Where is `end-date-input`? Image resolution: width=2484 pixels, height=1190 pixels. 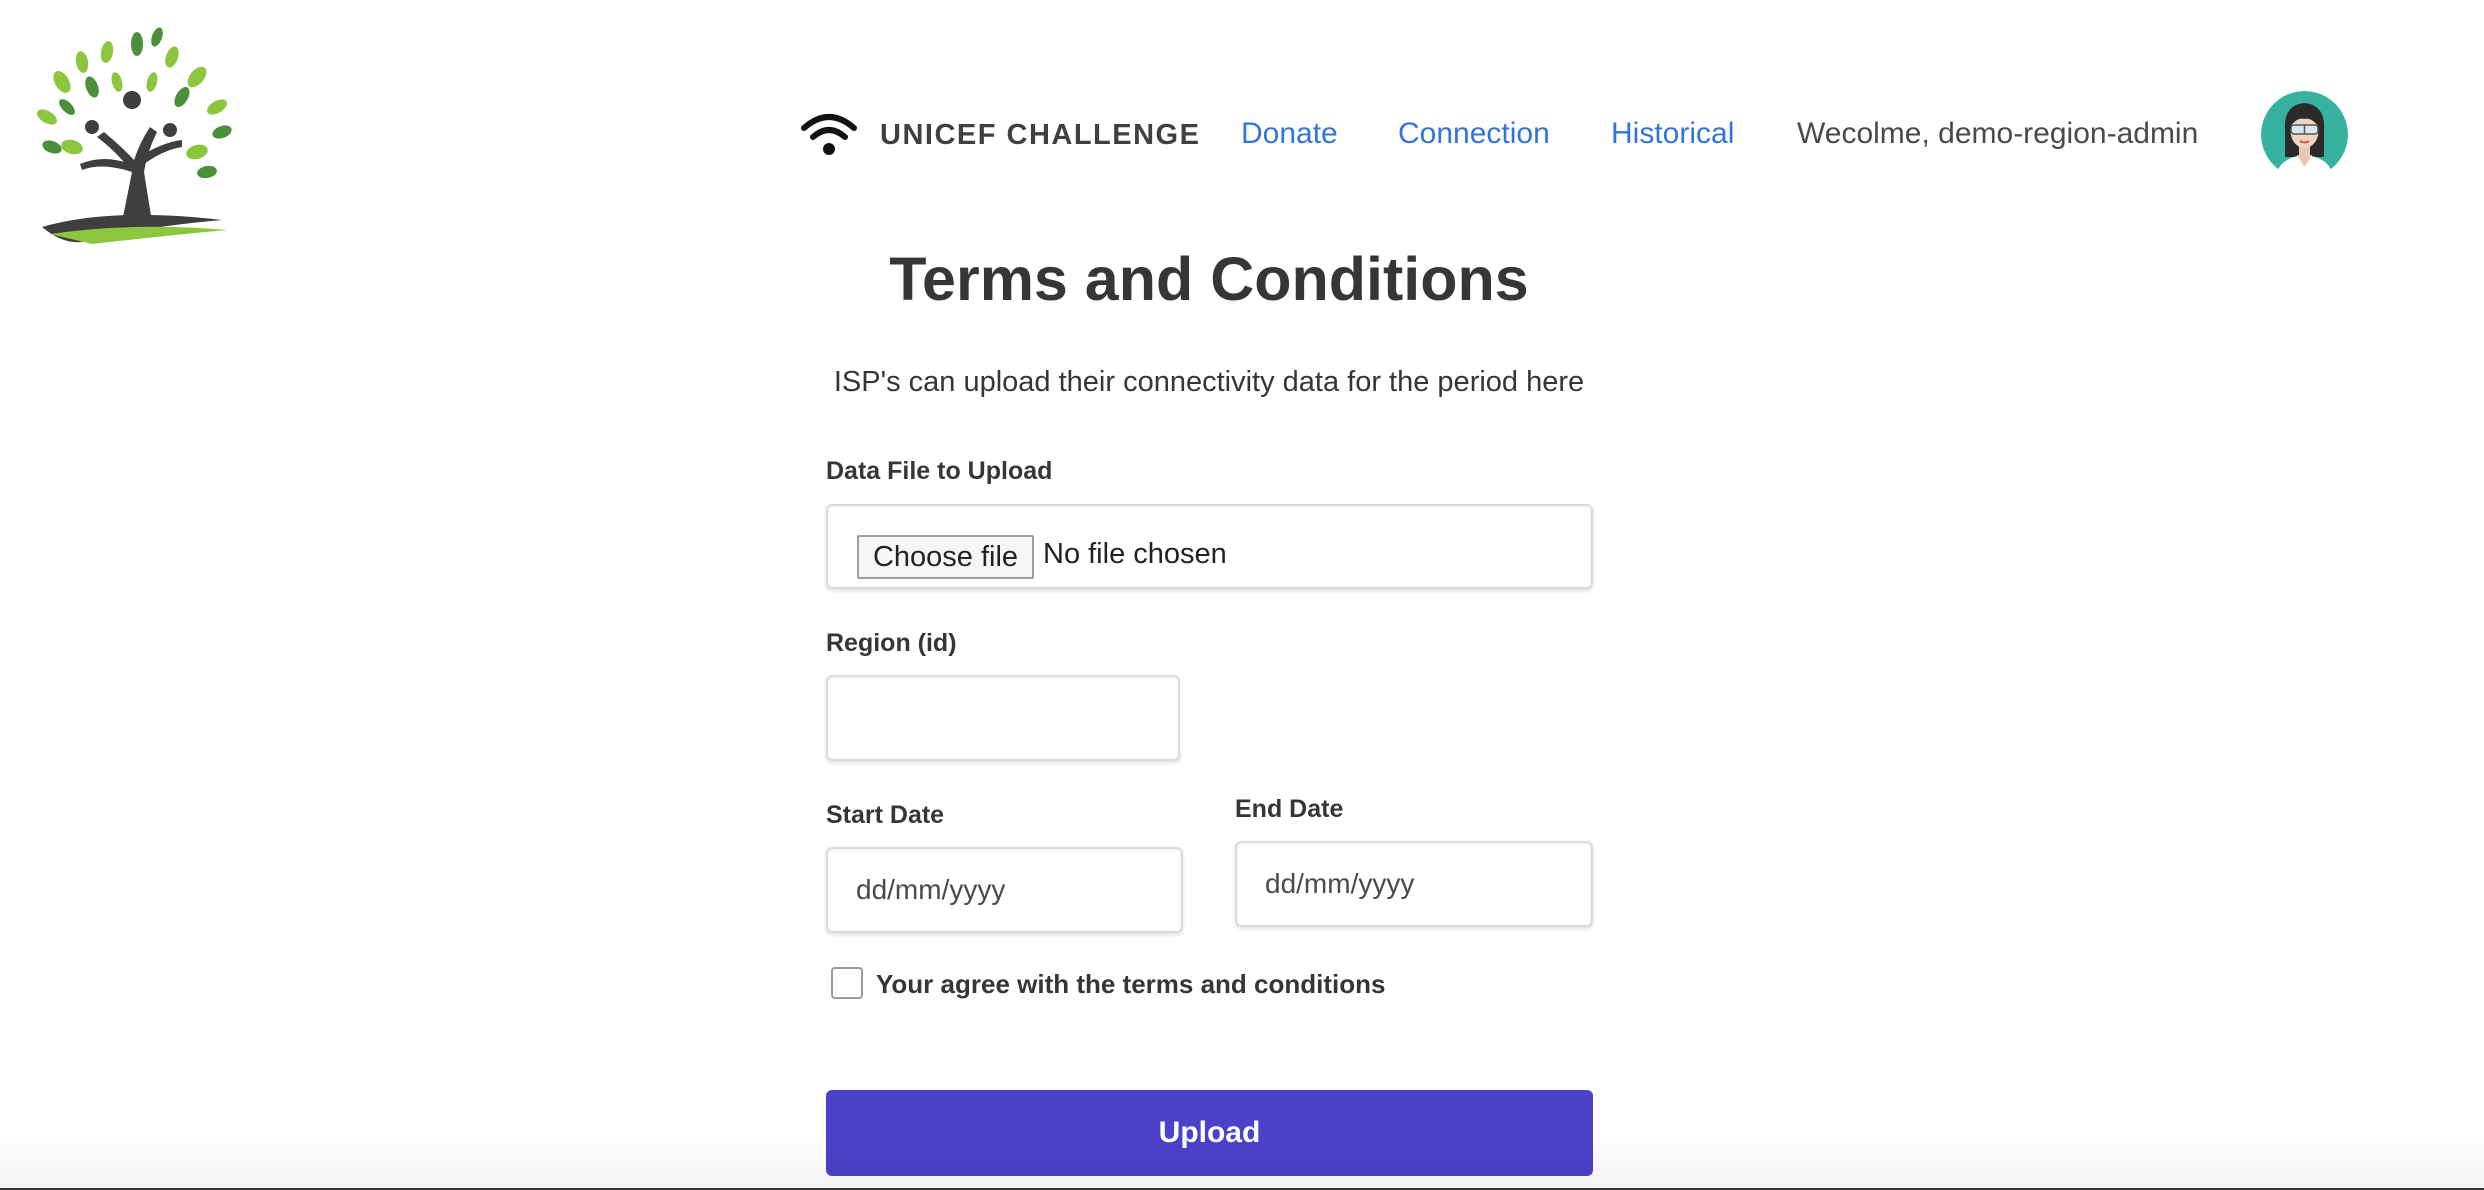 end-date-input is located at coordinates (1414, 884).